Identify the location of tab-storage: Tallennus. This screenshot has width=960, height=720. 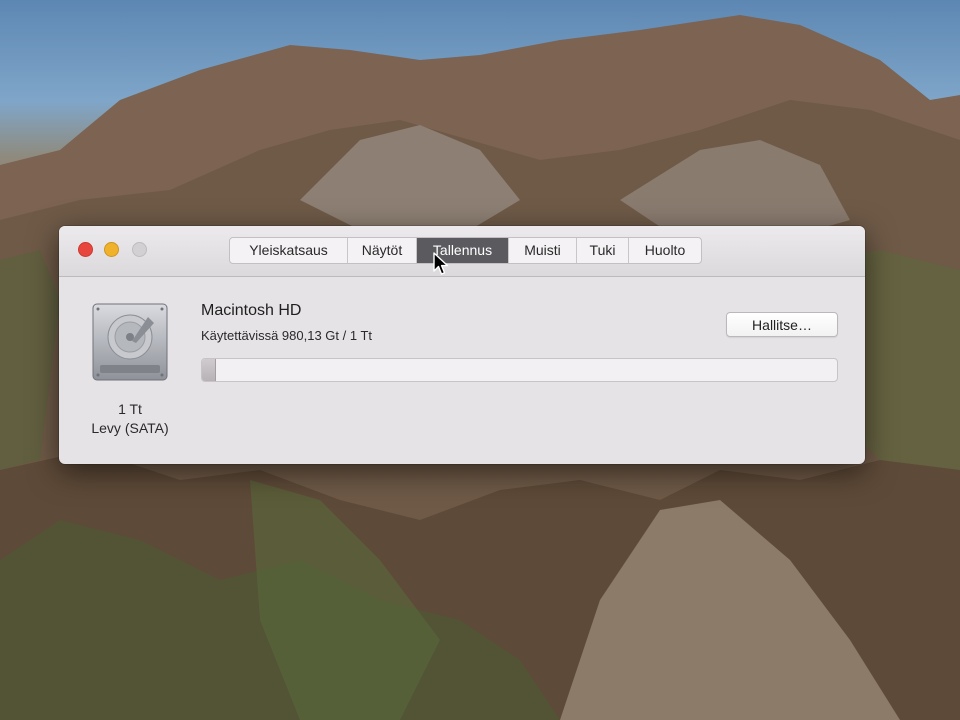
(463, 250).